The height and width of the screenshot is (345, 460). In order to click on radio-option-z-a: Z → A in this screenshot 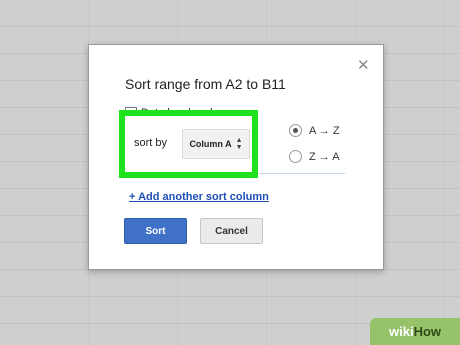, I will do `click(314, 156)`.